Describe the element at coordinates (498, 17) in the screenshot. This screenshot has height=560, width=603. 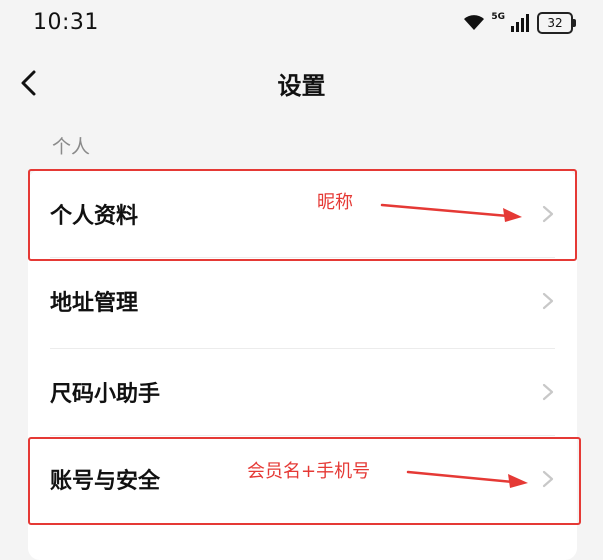
I see `network-type-label: 5G` at that location.